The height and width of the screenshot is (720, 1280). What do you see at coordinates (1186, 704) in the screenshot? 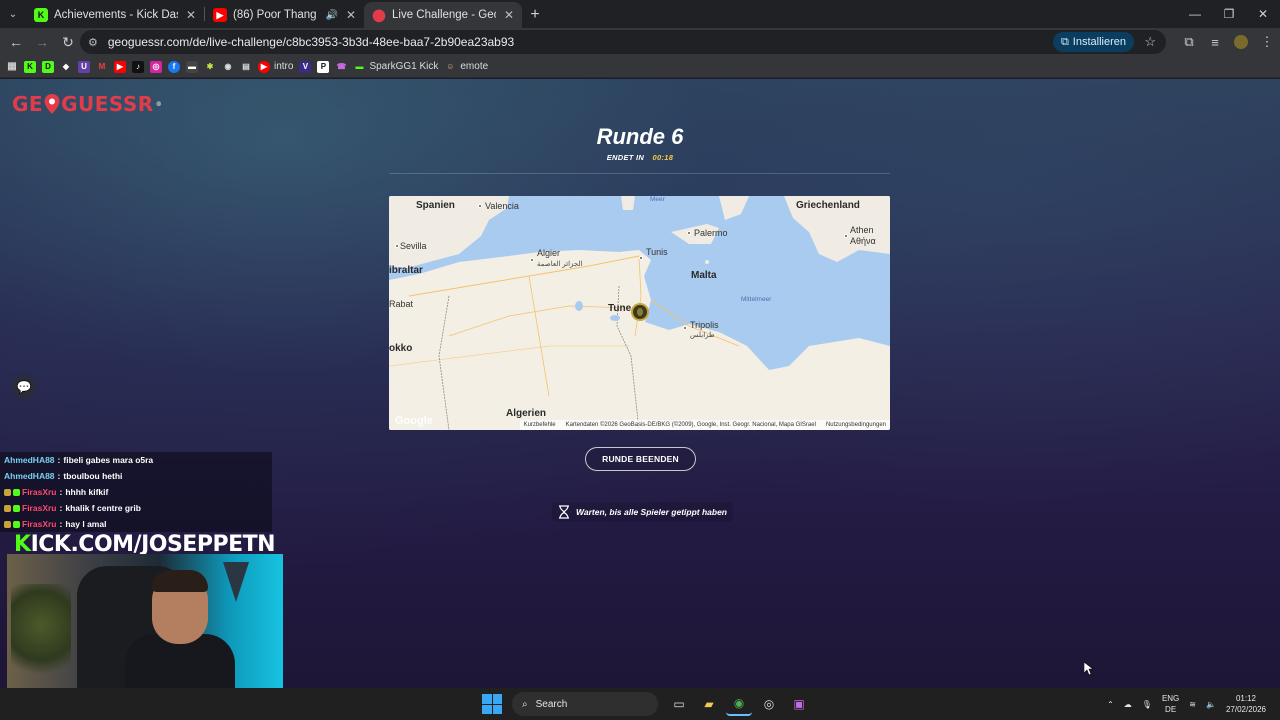
I see `system-tray: ⌃ ☁ 🎙 ENG DE ≋ 🔈 01:12 27/02/2026` at bounding box center [1186, 704].